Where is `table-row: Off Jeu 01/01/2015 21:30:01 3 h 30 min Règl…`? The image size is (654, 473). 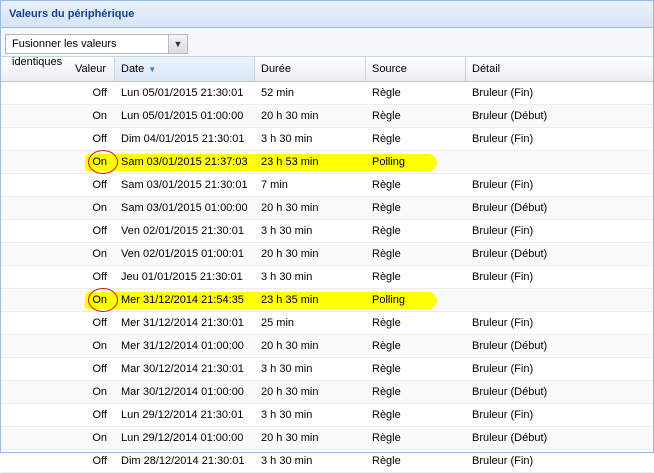
table-row: Off Jeu 01/01/2015 21:30:01 3 h 30 min Règl… is located at coordinates (327, 277).